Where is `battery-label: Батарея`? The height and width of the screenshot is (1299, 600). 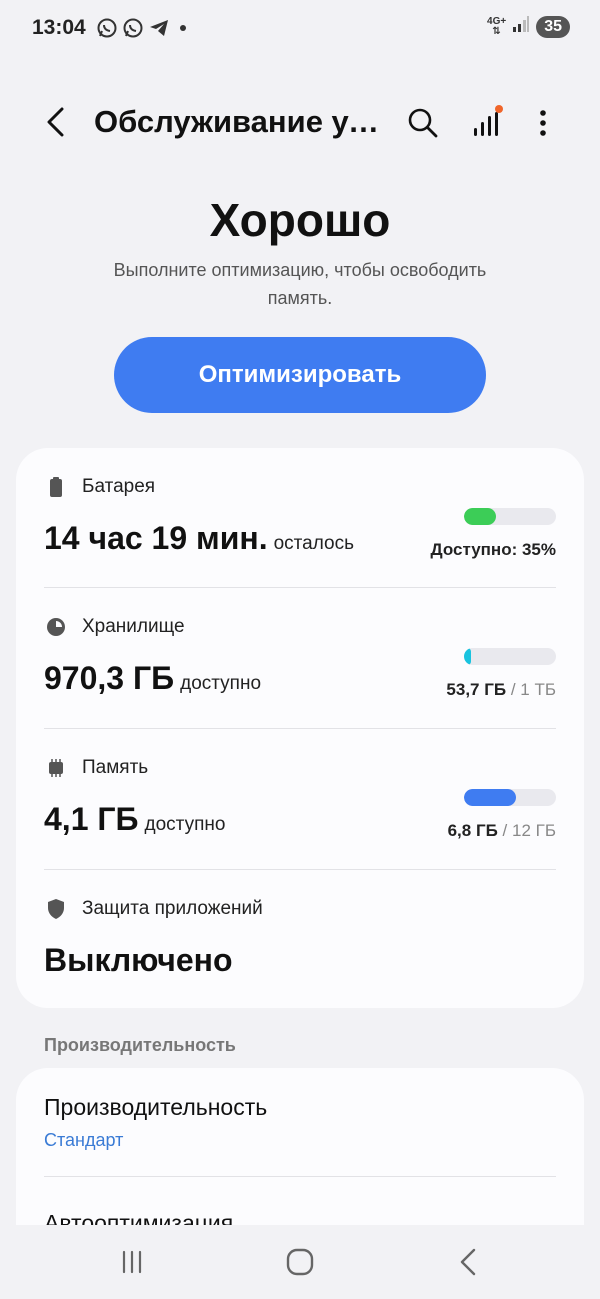
battery-label: Батарея is located at coordinates (119, 486).